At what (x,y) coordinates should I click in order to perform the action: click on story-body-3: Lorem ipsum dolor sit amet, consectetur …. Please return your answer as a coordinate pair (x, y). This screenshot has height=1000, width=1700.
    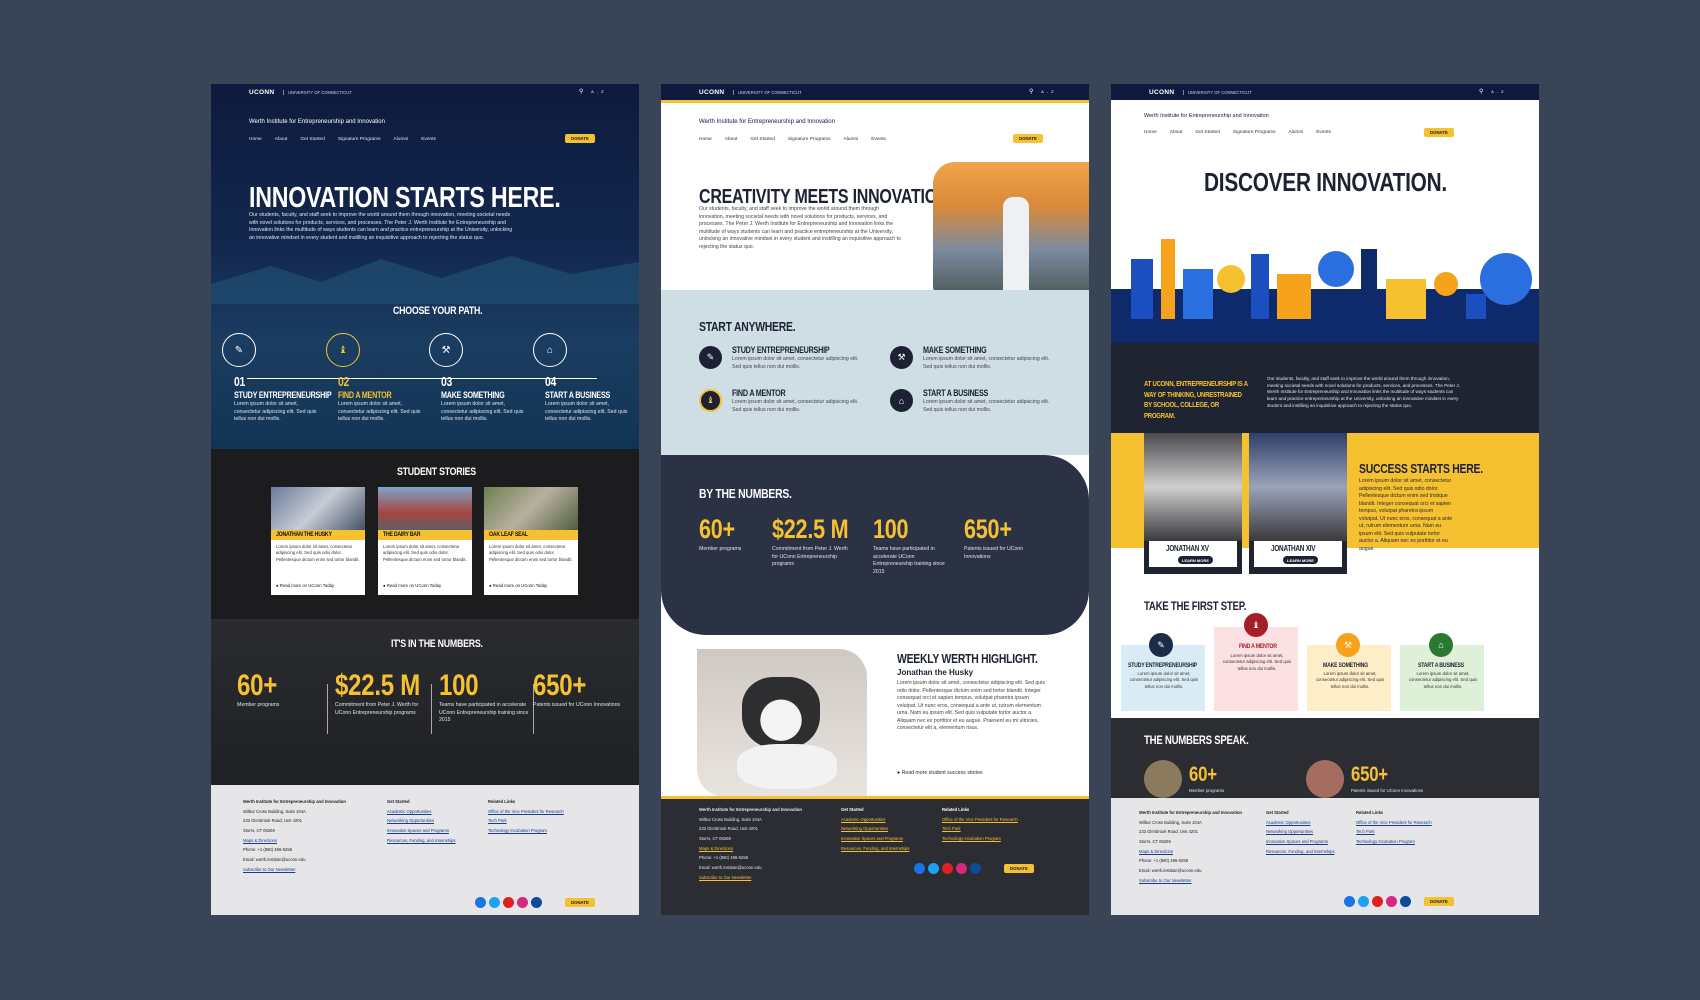
    Looking at the image, I should click on (531, 553).